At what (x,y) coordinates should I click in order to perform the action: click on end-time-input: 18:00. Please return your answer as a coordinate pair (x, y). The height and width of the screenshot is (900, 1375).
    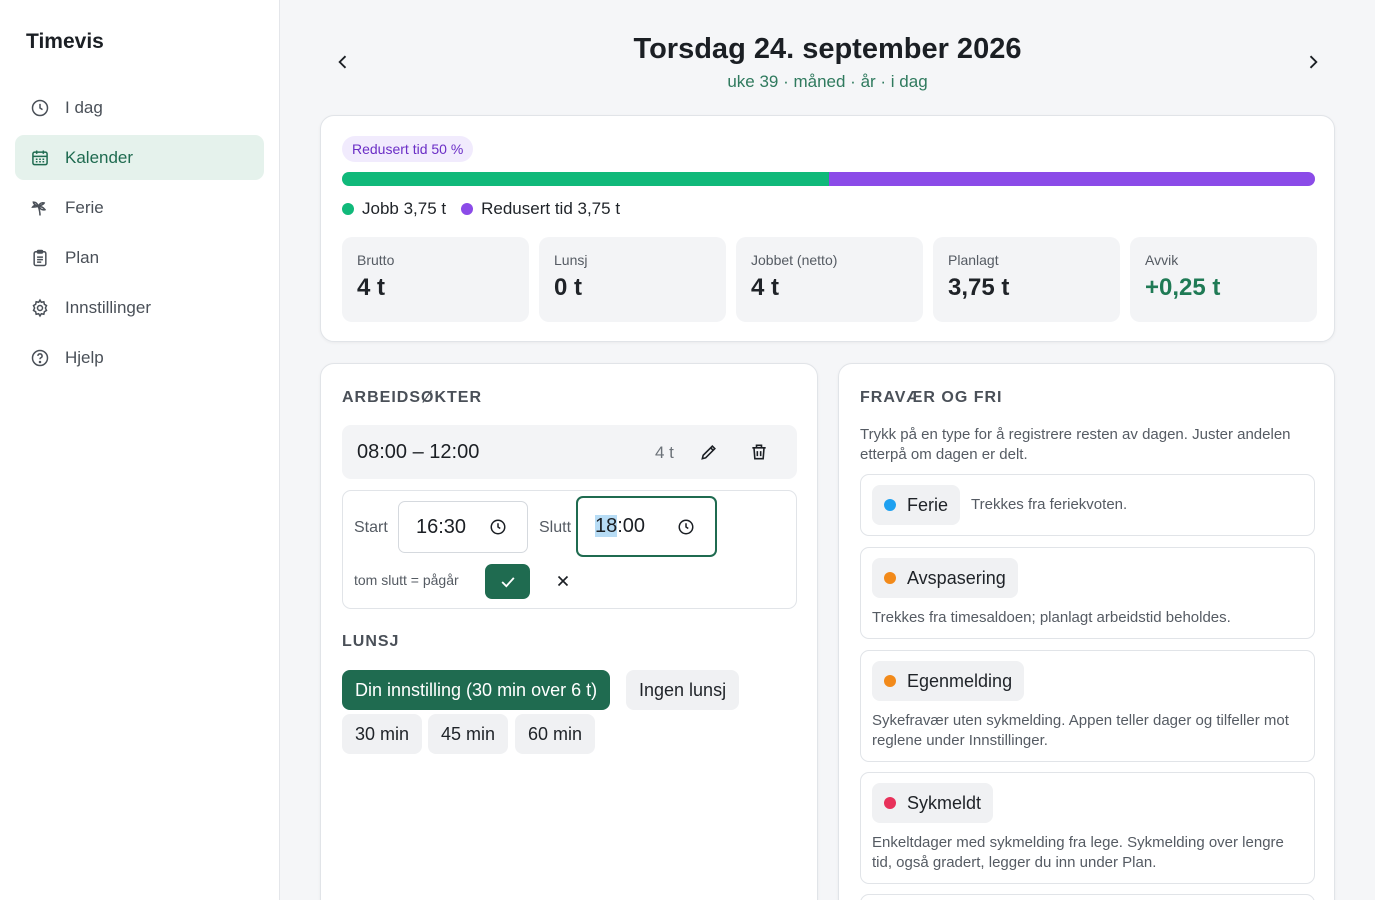
    Looking at the image, I should click on (646, 526).